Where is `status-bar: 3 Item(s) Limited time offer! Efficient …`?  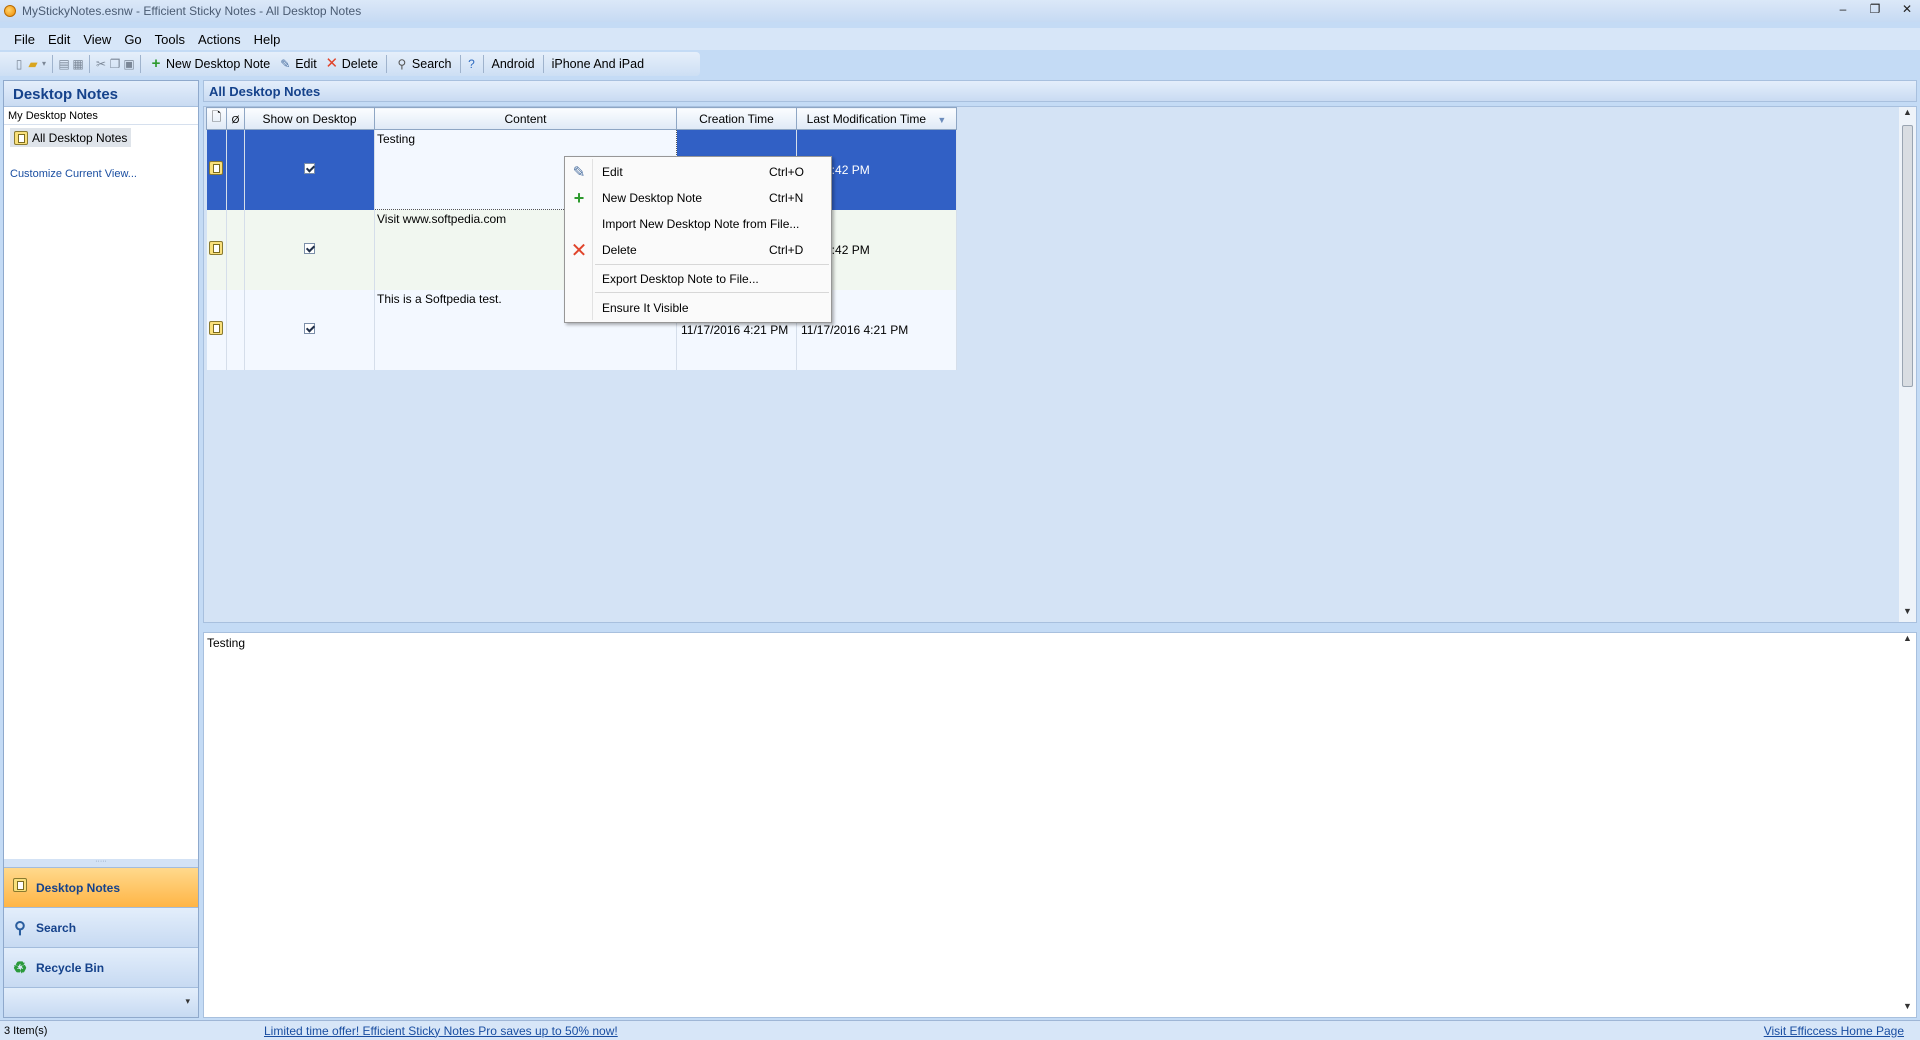 status-bar: 3 Item(s) Limited time offer! Efficient … is located at coordinates (960, 1030).